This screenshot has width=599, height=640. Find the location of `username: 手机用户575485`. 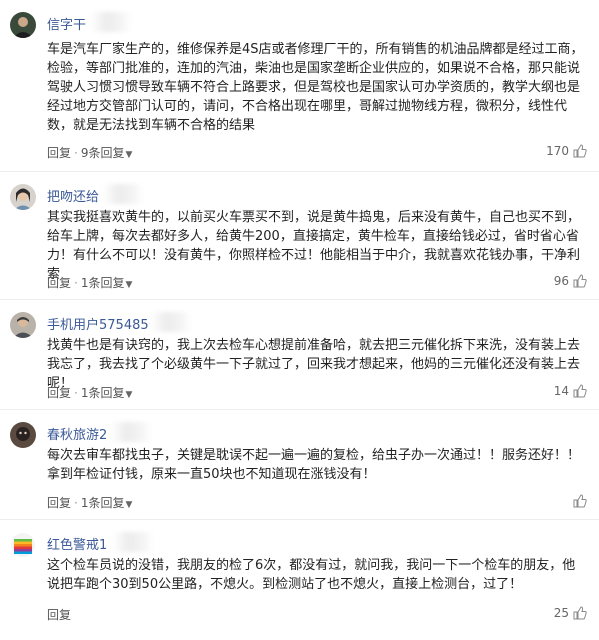

username: 手机用户575485 is located at coordinates (98, 323).